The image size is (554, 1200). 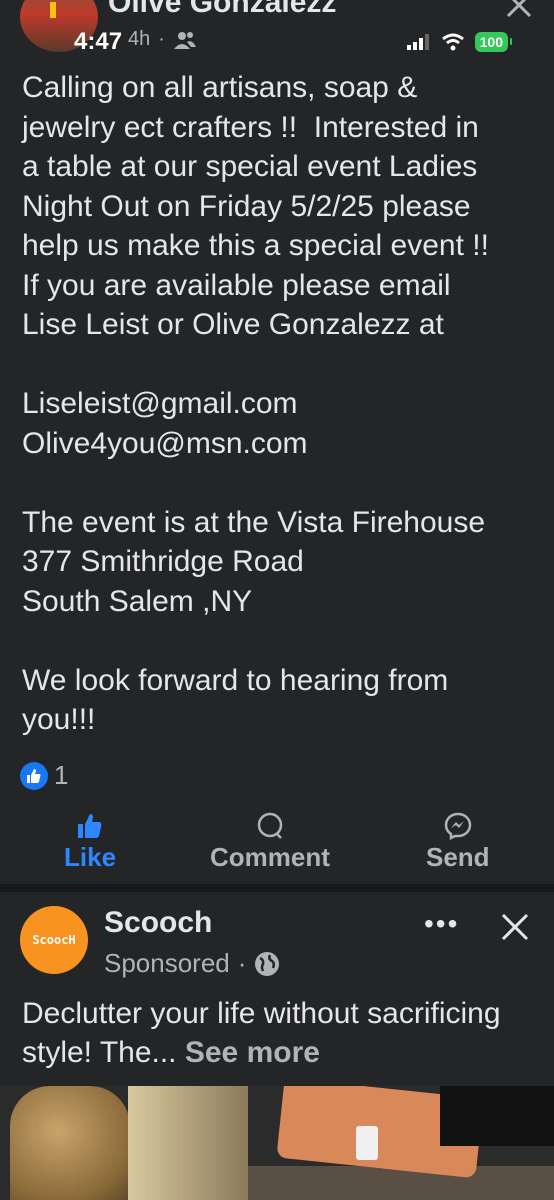 What do you see at coordinates (184, 40) in the screenshot?
I see `group-icon` at bounding box center [184, 40].